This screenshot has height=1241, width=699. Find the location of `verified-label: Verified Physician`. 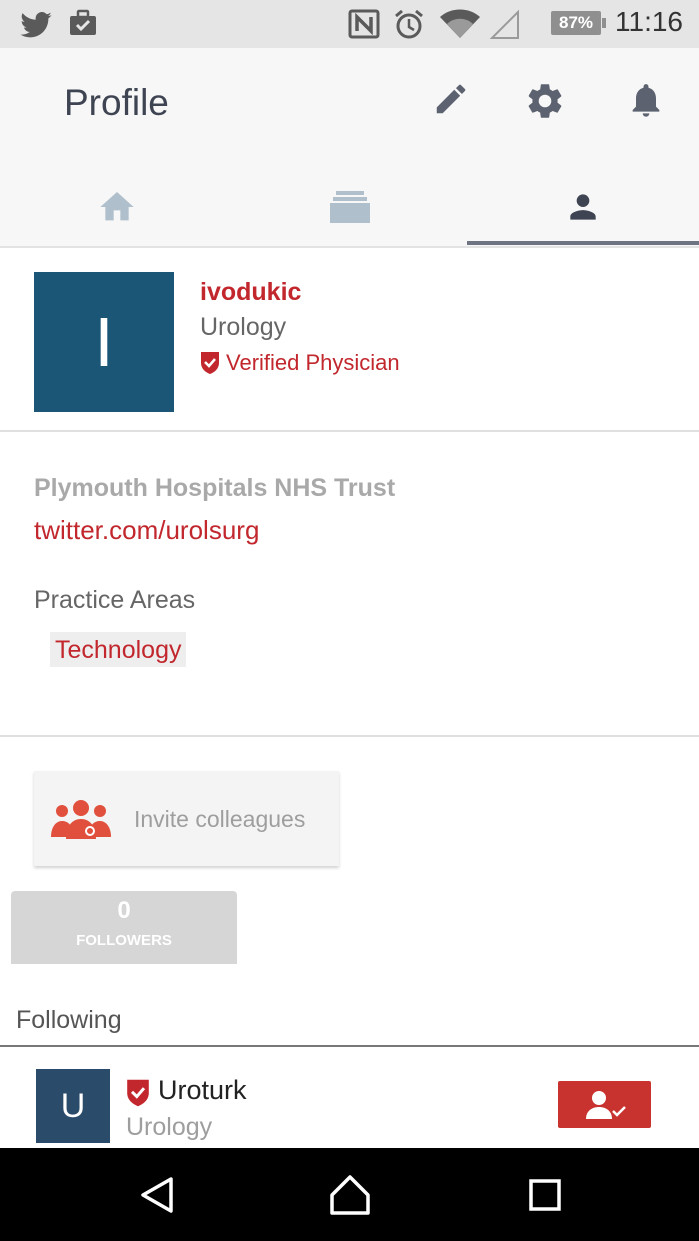

verified-label: Verified Physician is located at coordinates (313, 362).